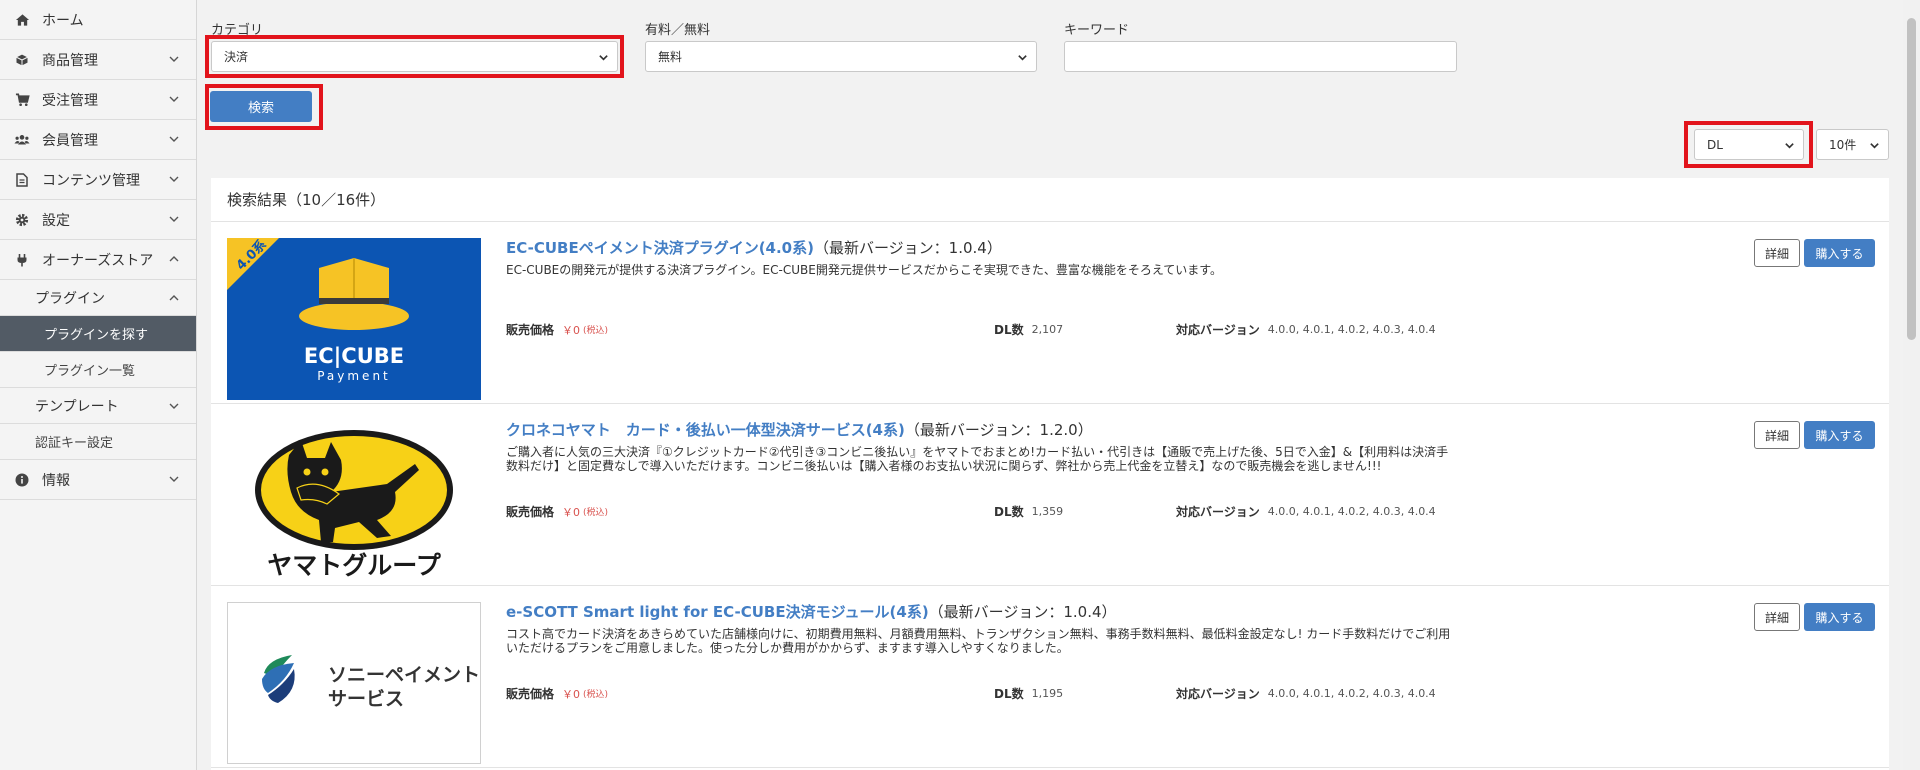 The height and width of the screenshot is (770, 1920). What do you see at coordinates (1028, 693) in the screenshot?
I see `plugin-dl-count: DL数 1,195` at bounding box center [1028, 693].